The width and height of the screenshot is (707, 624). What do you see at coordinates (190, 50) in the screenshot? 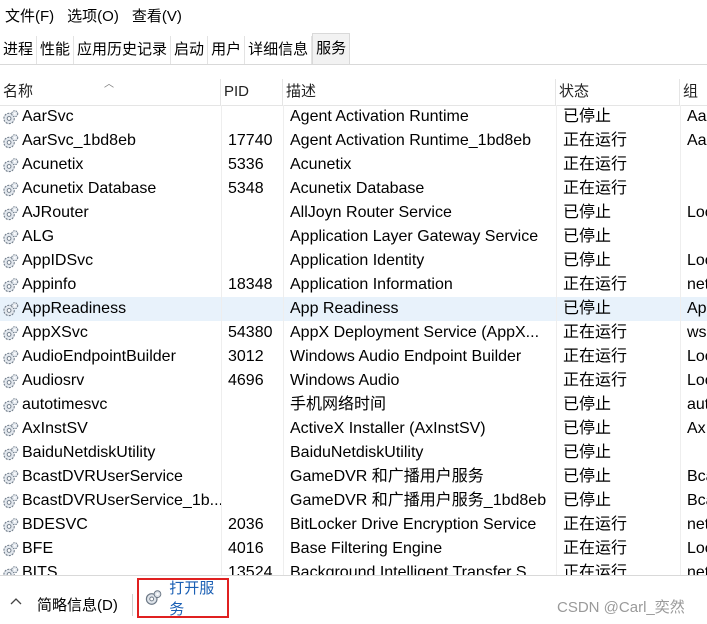
I see `tab-startup: 启动` at bounding box center [190, 50].